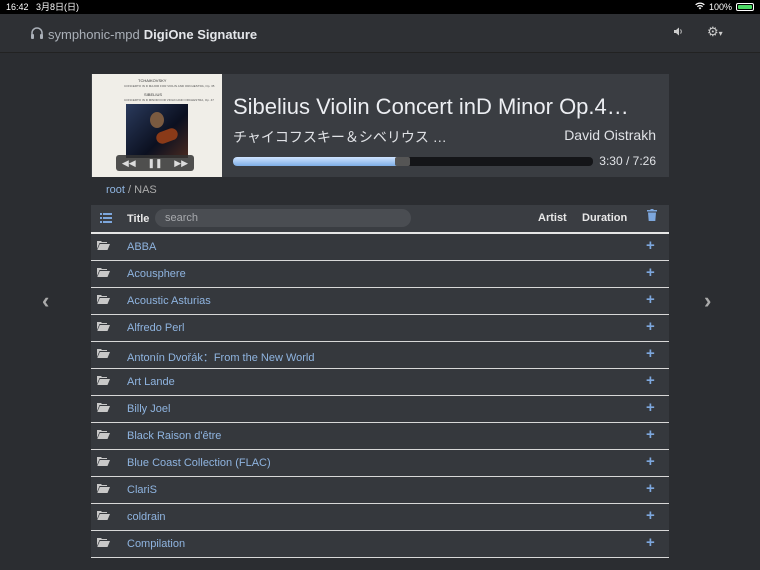  Describe the element at coordinates (151, 382) in the screenshot. I see `folder-name: Art Lande` at that location.